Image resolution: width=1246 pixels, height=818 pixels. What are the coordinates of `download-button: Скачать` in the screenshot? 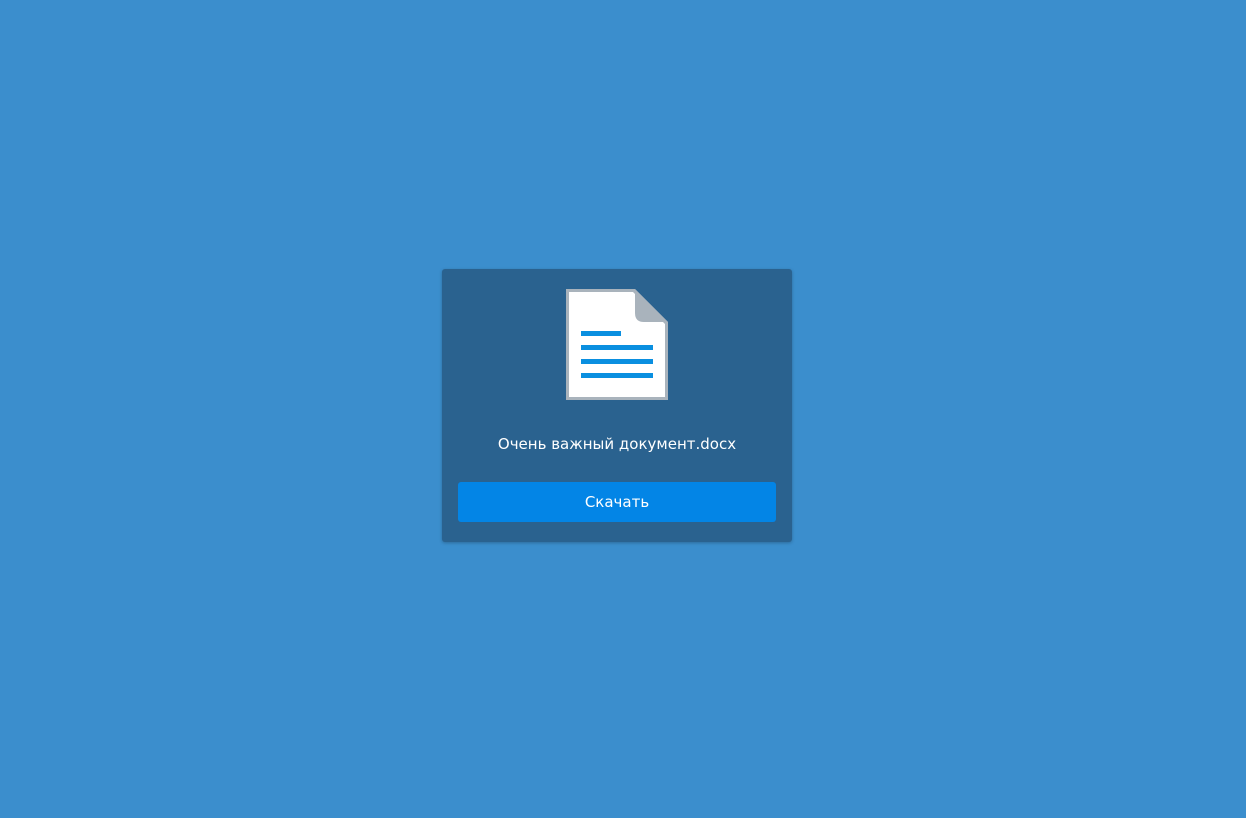 It's located at (617, 502).